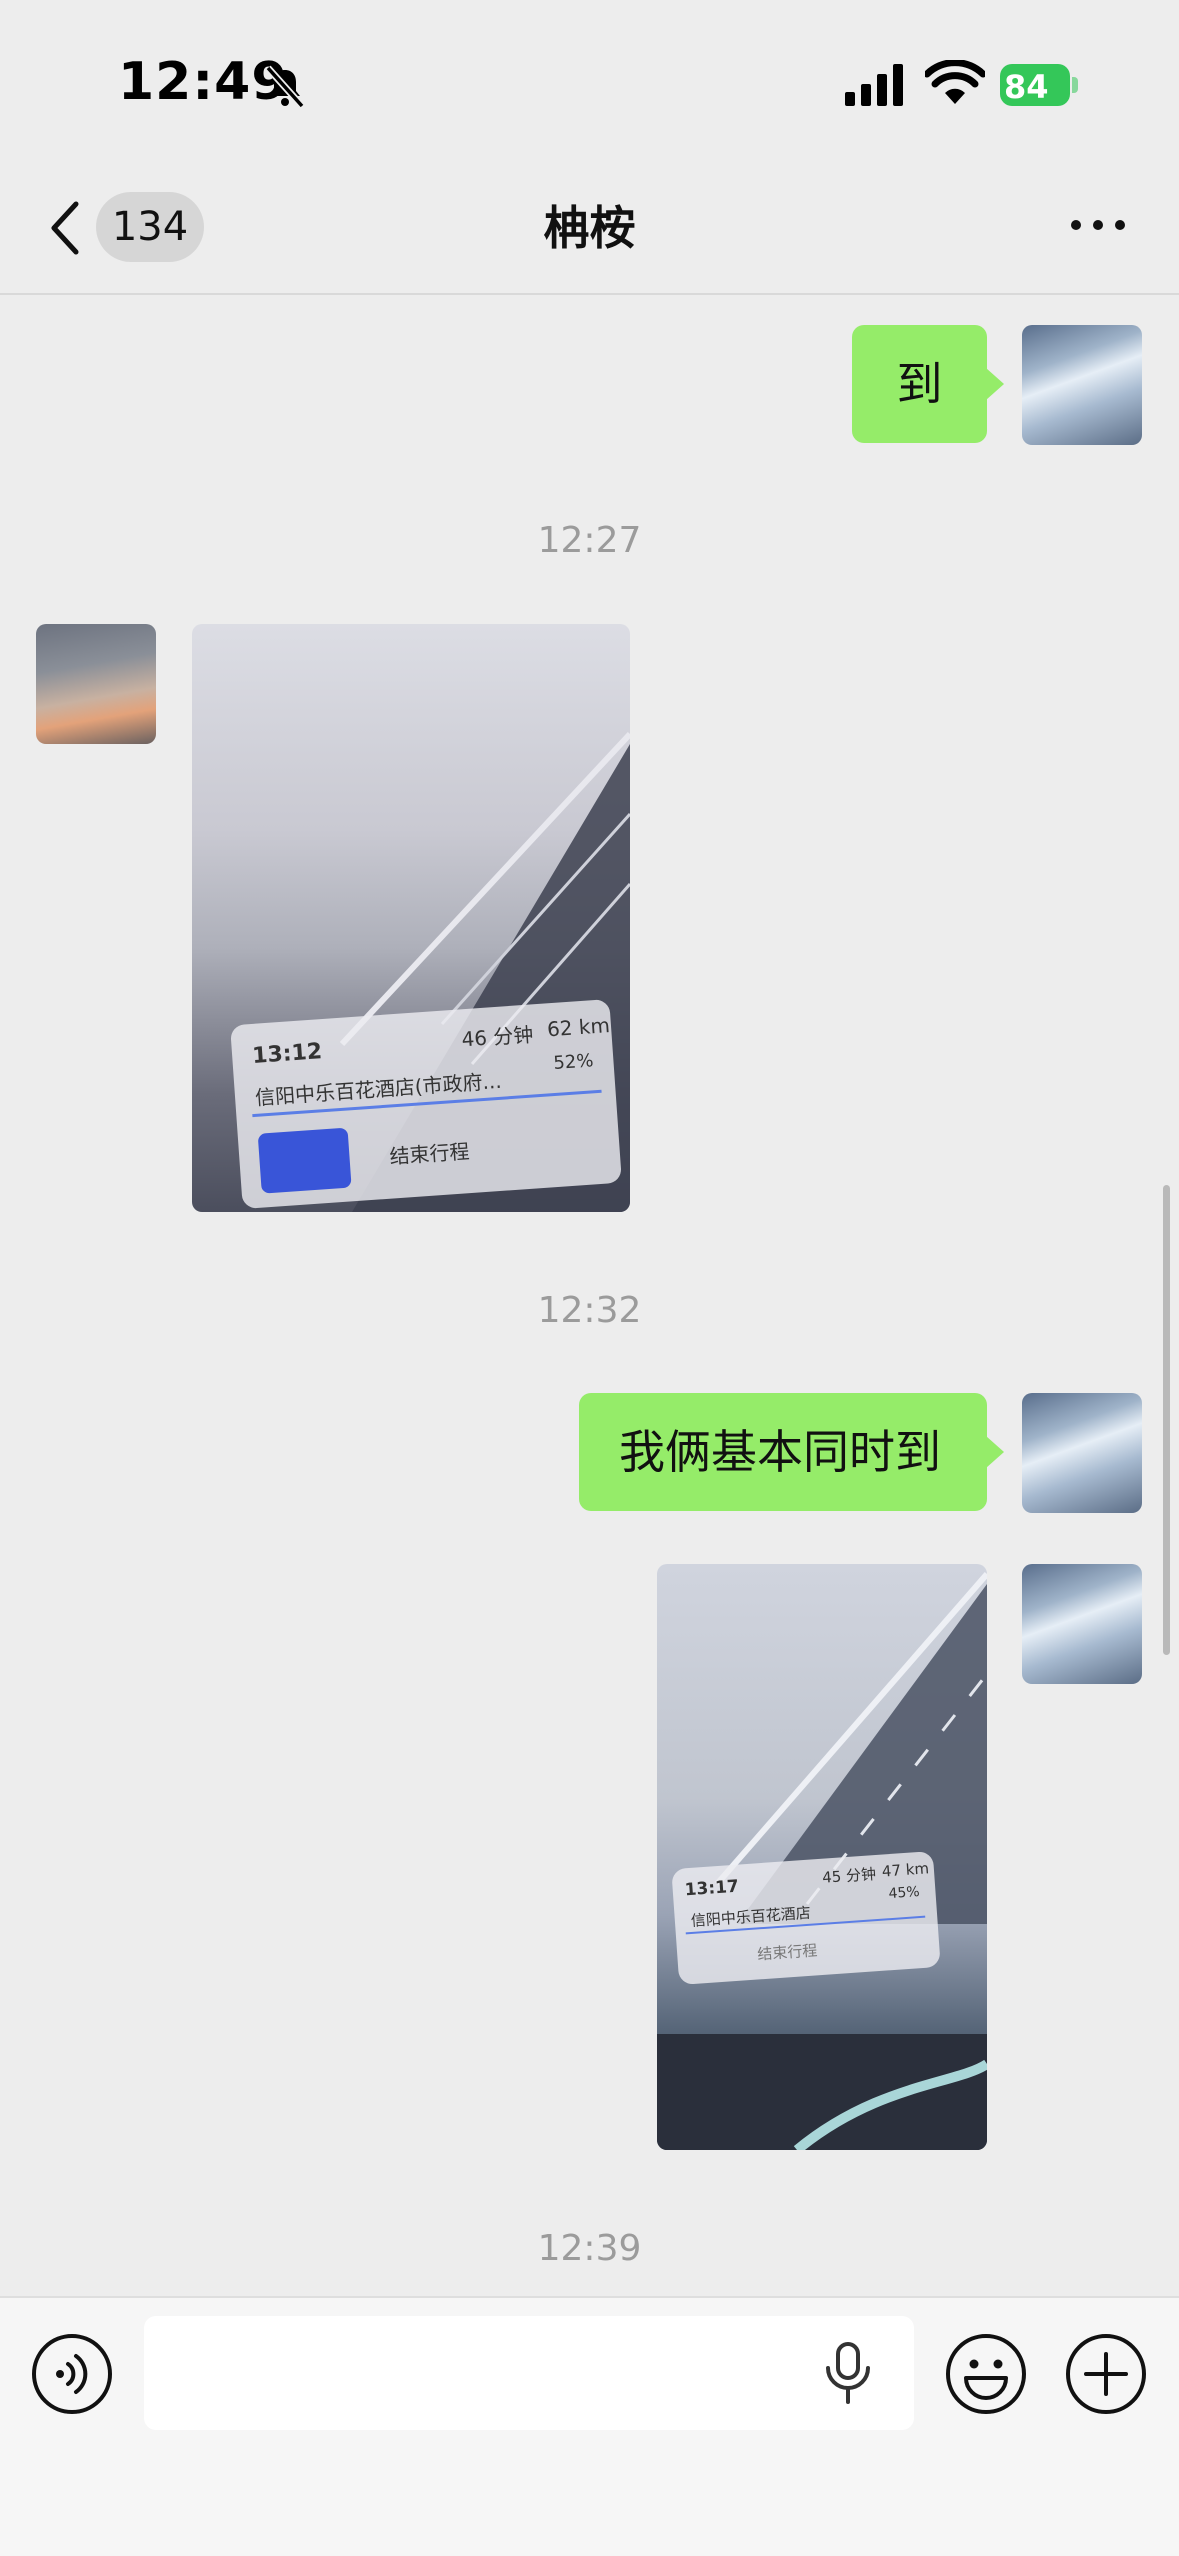  Describe the element at coordinates (66, 228) in the screenshot. I see `back-chevron-icon` at that location.